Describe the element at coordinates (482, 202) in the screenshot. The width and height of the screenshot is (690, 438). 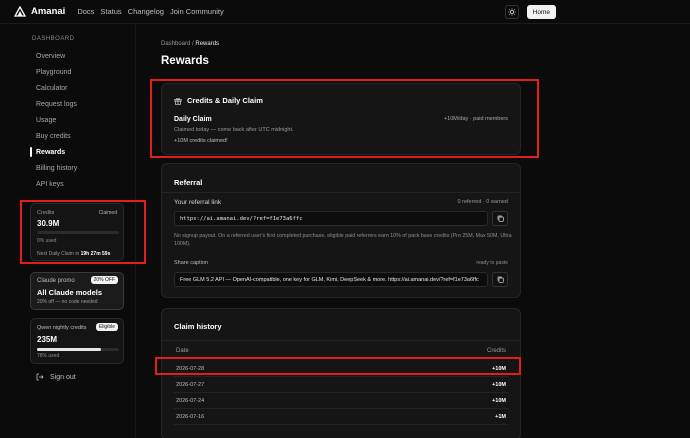
I see `referral-count: 0 referred · 0 earned` at that location.